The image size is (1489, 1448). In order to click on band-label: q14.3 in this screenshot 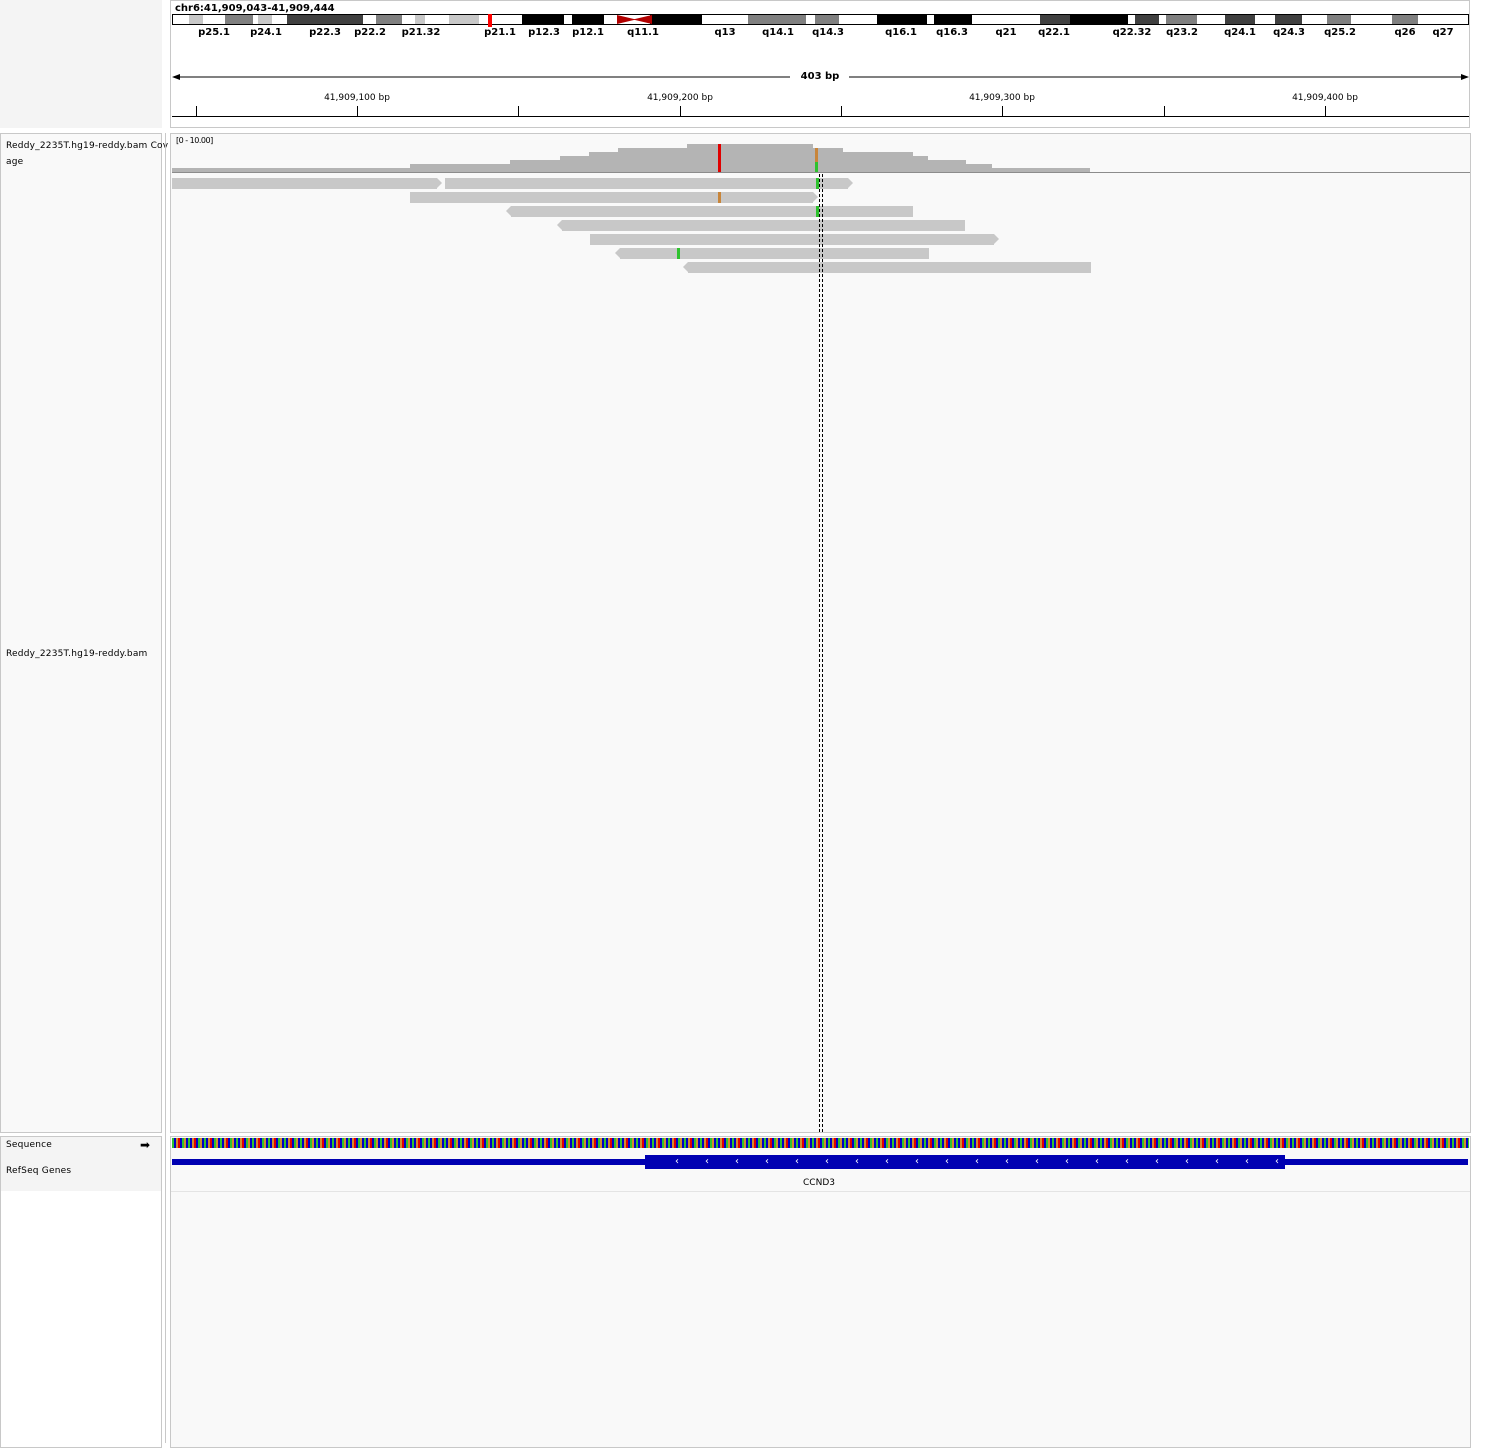, I will do `click(828, 32)`.